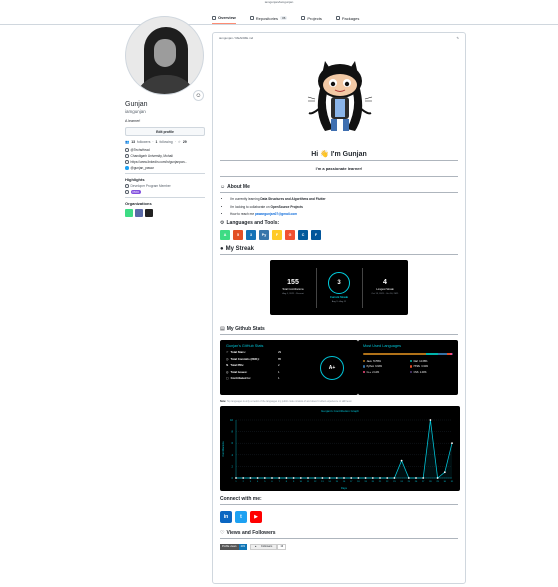 The image size is (558, 587). I want to click on git-icon: G, so click(290, 234).